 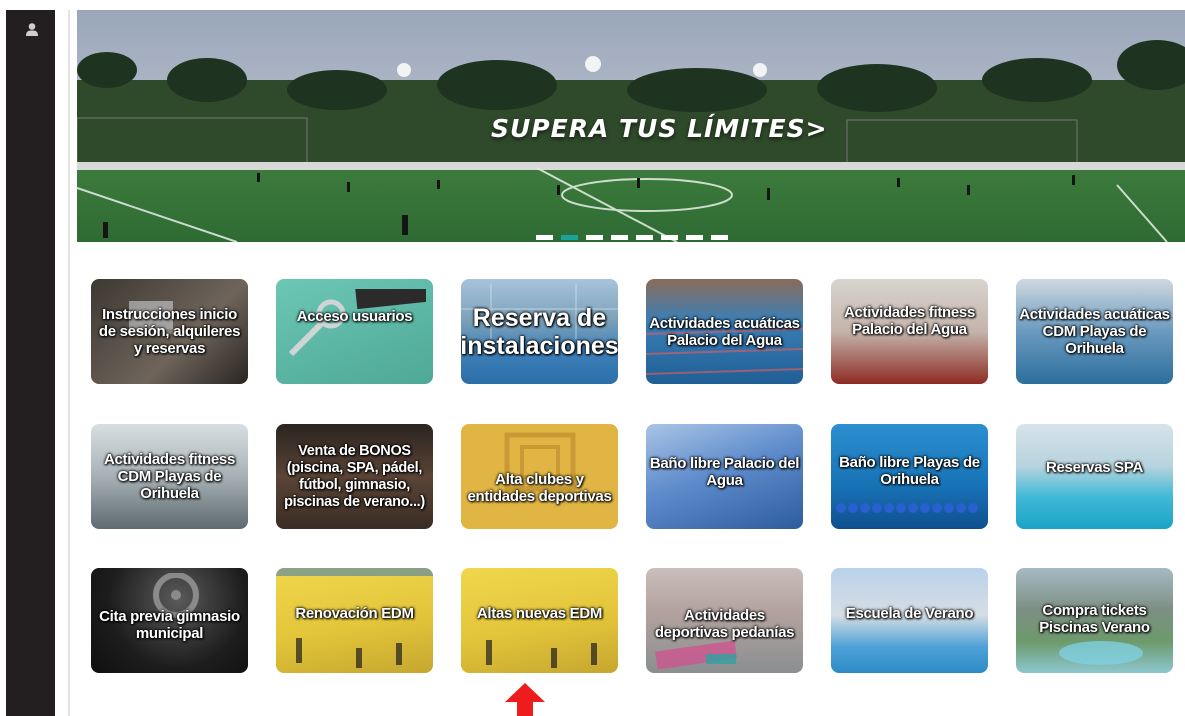 I want to click on tile-cita-gimnasio: Cita previa gimnasio municipal, so click(x=169, y=620).